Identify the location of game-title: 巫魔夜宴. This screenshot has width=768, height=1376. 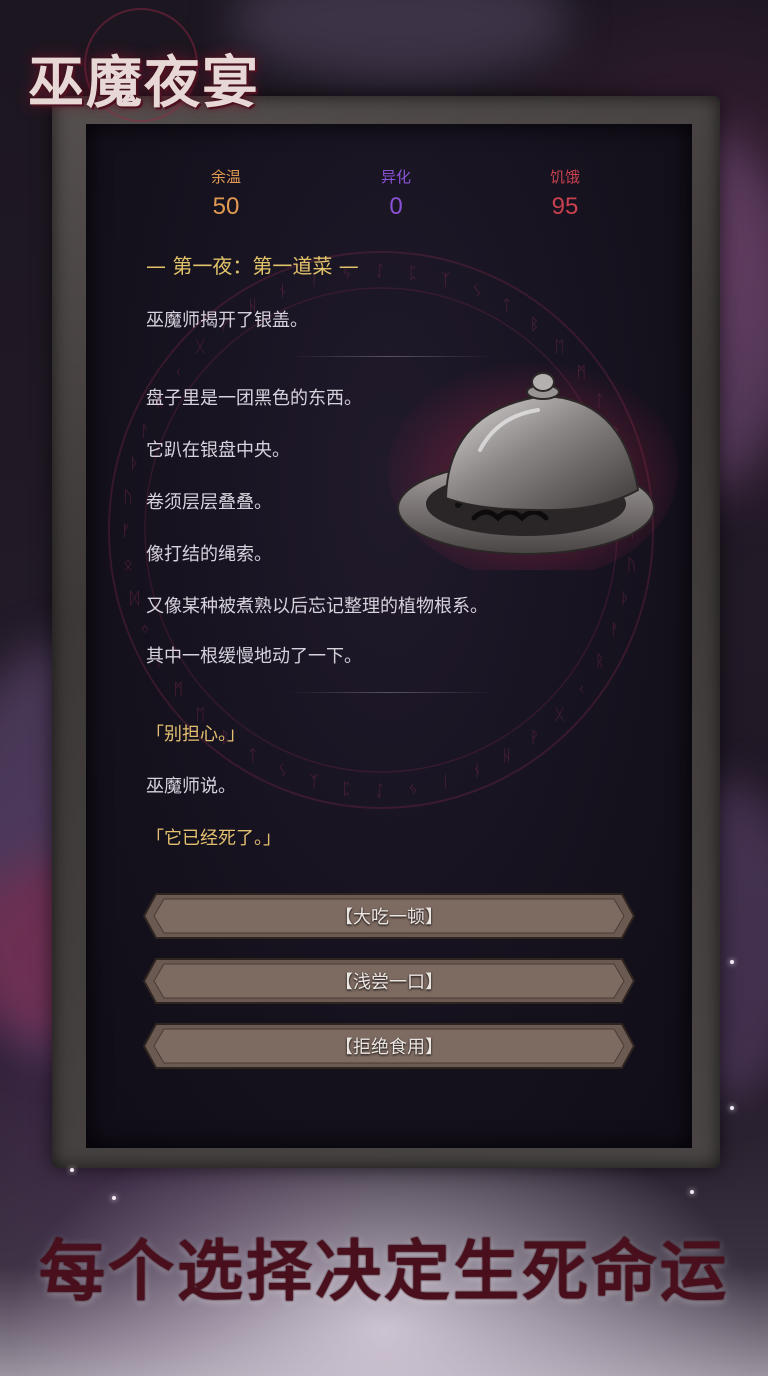
(144, 83).